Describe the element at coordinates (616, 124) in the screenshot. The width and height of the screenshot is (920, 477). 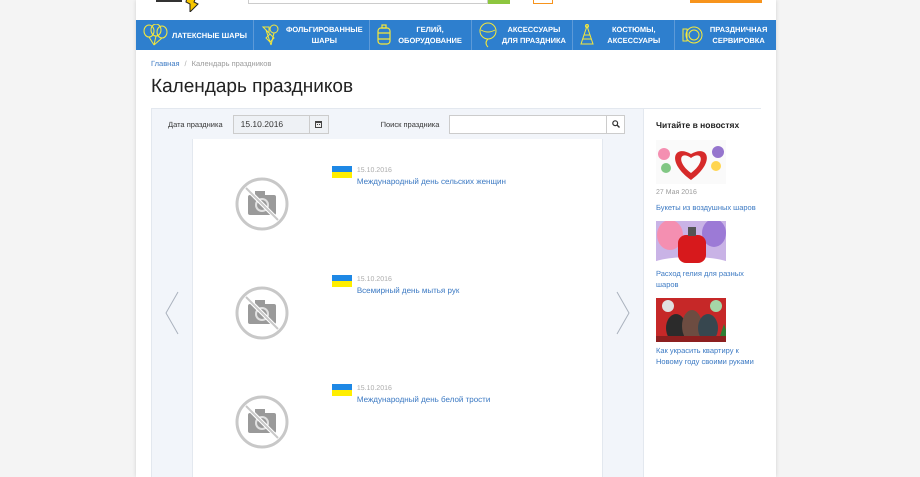
I see `search-icon` at that location.